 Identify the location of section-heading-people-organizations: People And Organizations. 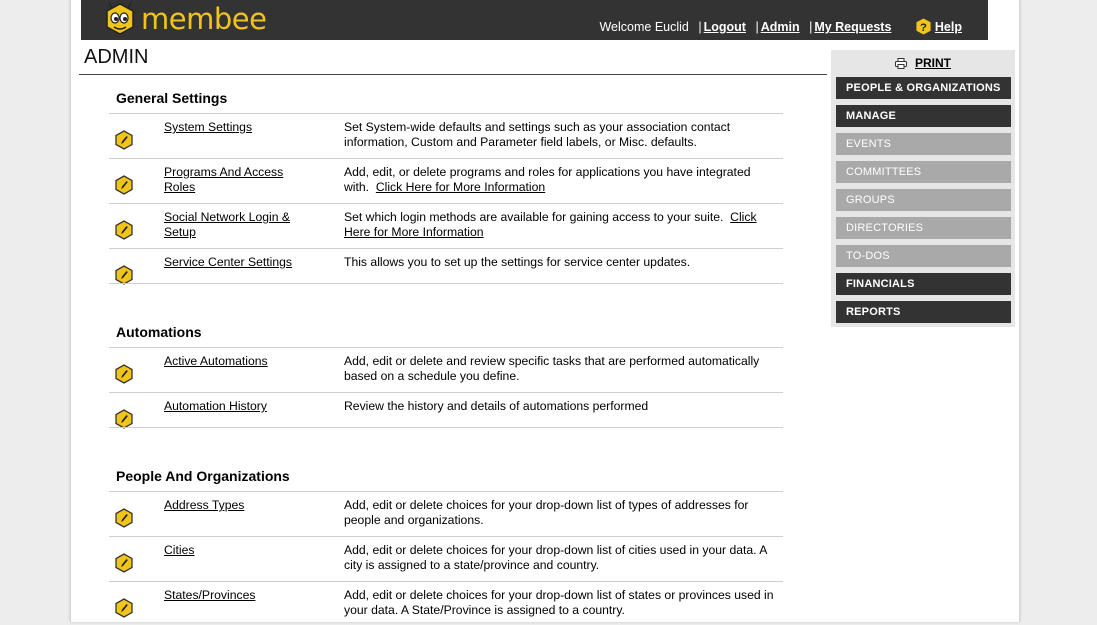
(203, 476).